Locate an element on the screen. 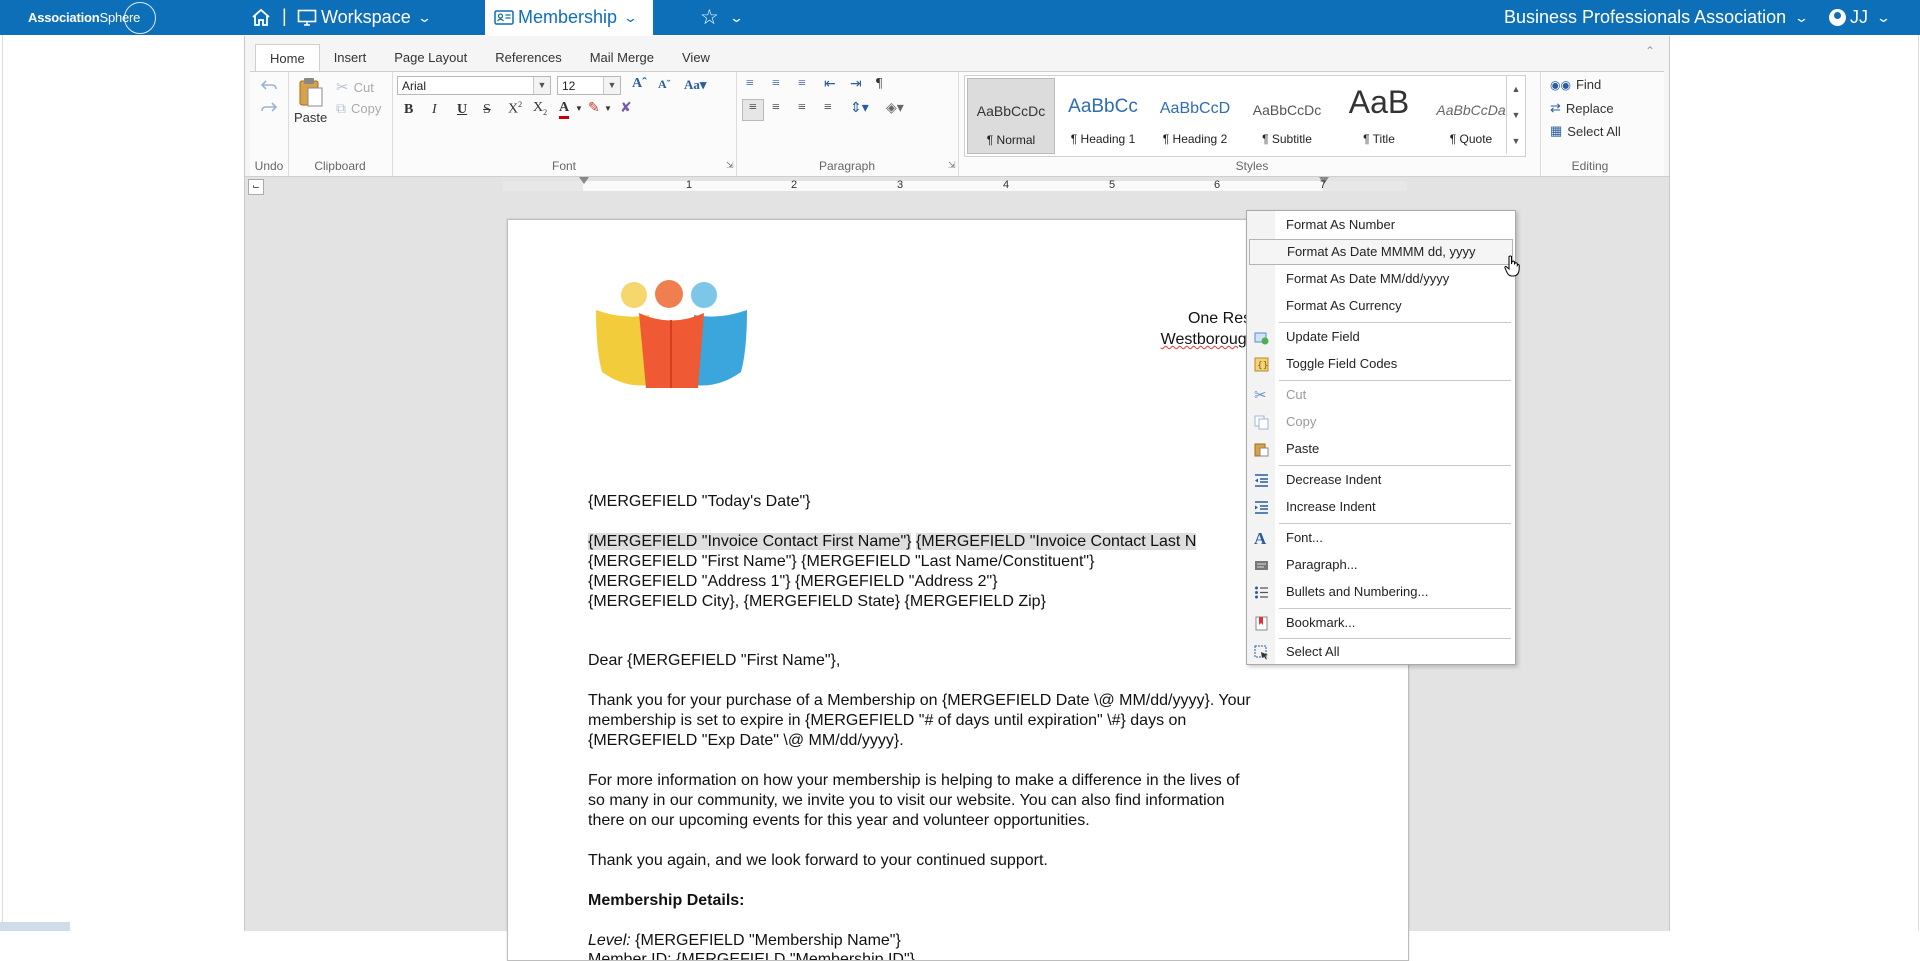 Image resolution: width=1920 pixels, height=961 pixels. workspace-menu: Workspace ⌄ is located at coordinates (364, 17).